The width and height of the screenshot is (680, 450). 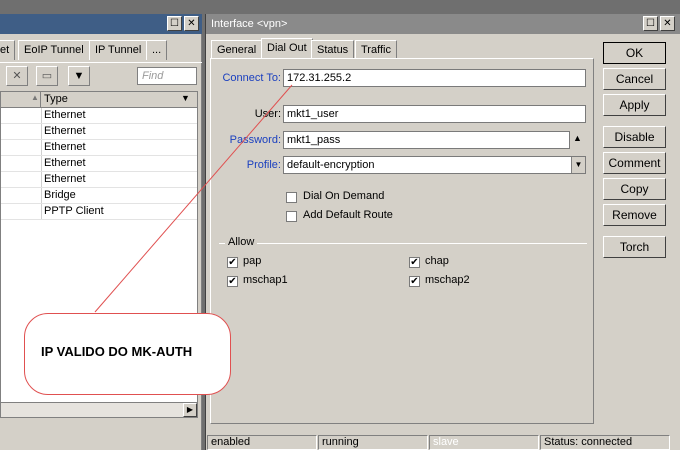 What do you see at coordinates (193, 198) in the screenshot?
I see `callout-line` at bounding box center [193, 198].